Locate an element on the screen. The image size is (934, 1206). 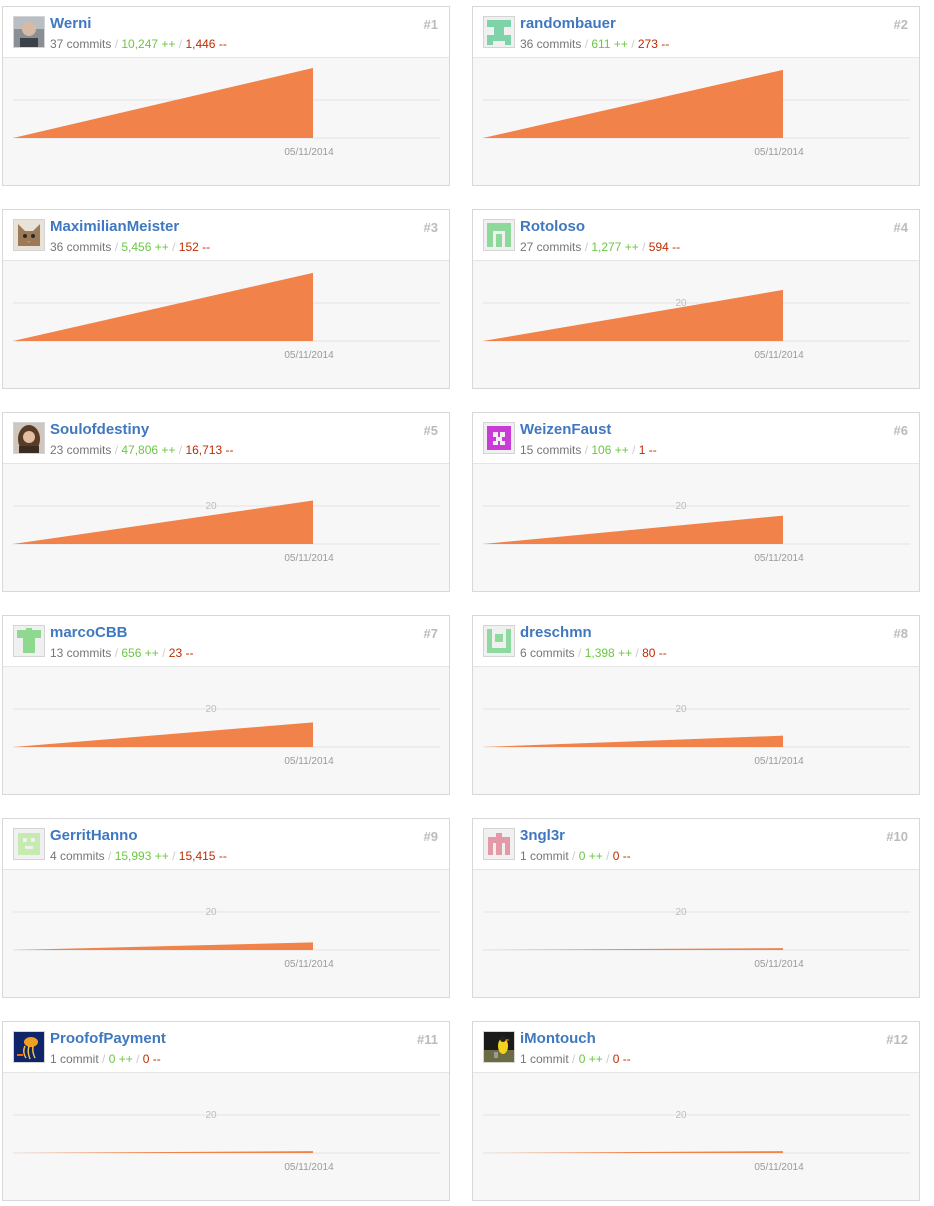
deletions-count: 0 -- is located at coordinates (151, 1059).